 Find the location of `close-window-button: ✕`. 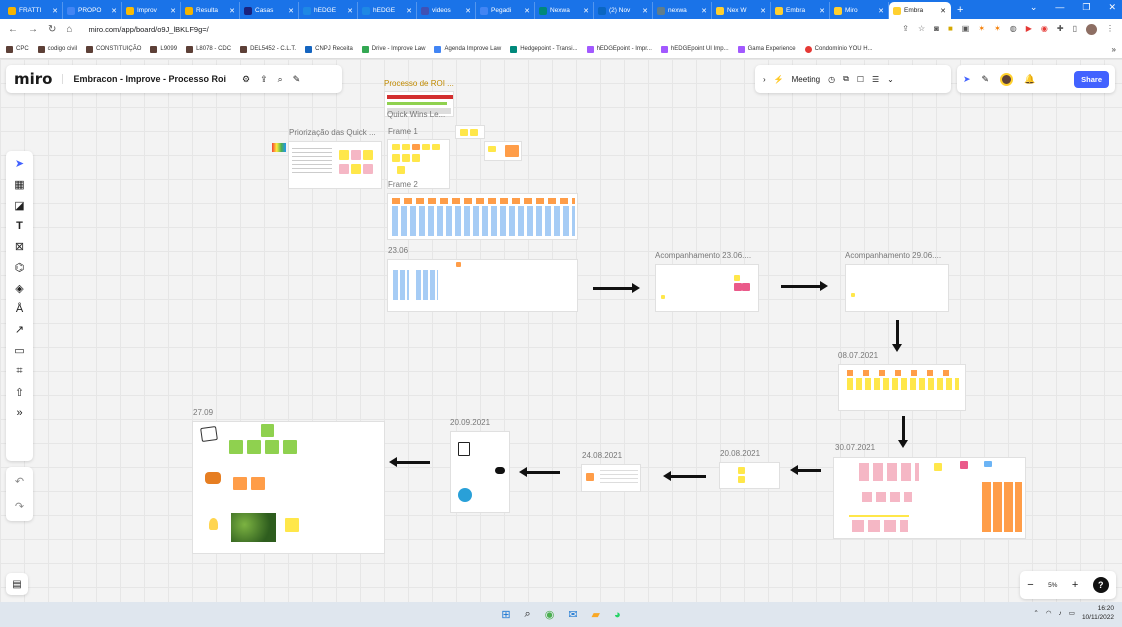

close-window-button: ✕ is located at coordinates (1112, 7).